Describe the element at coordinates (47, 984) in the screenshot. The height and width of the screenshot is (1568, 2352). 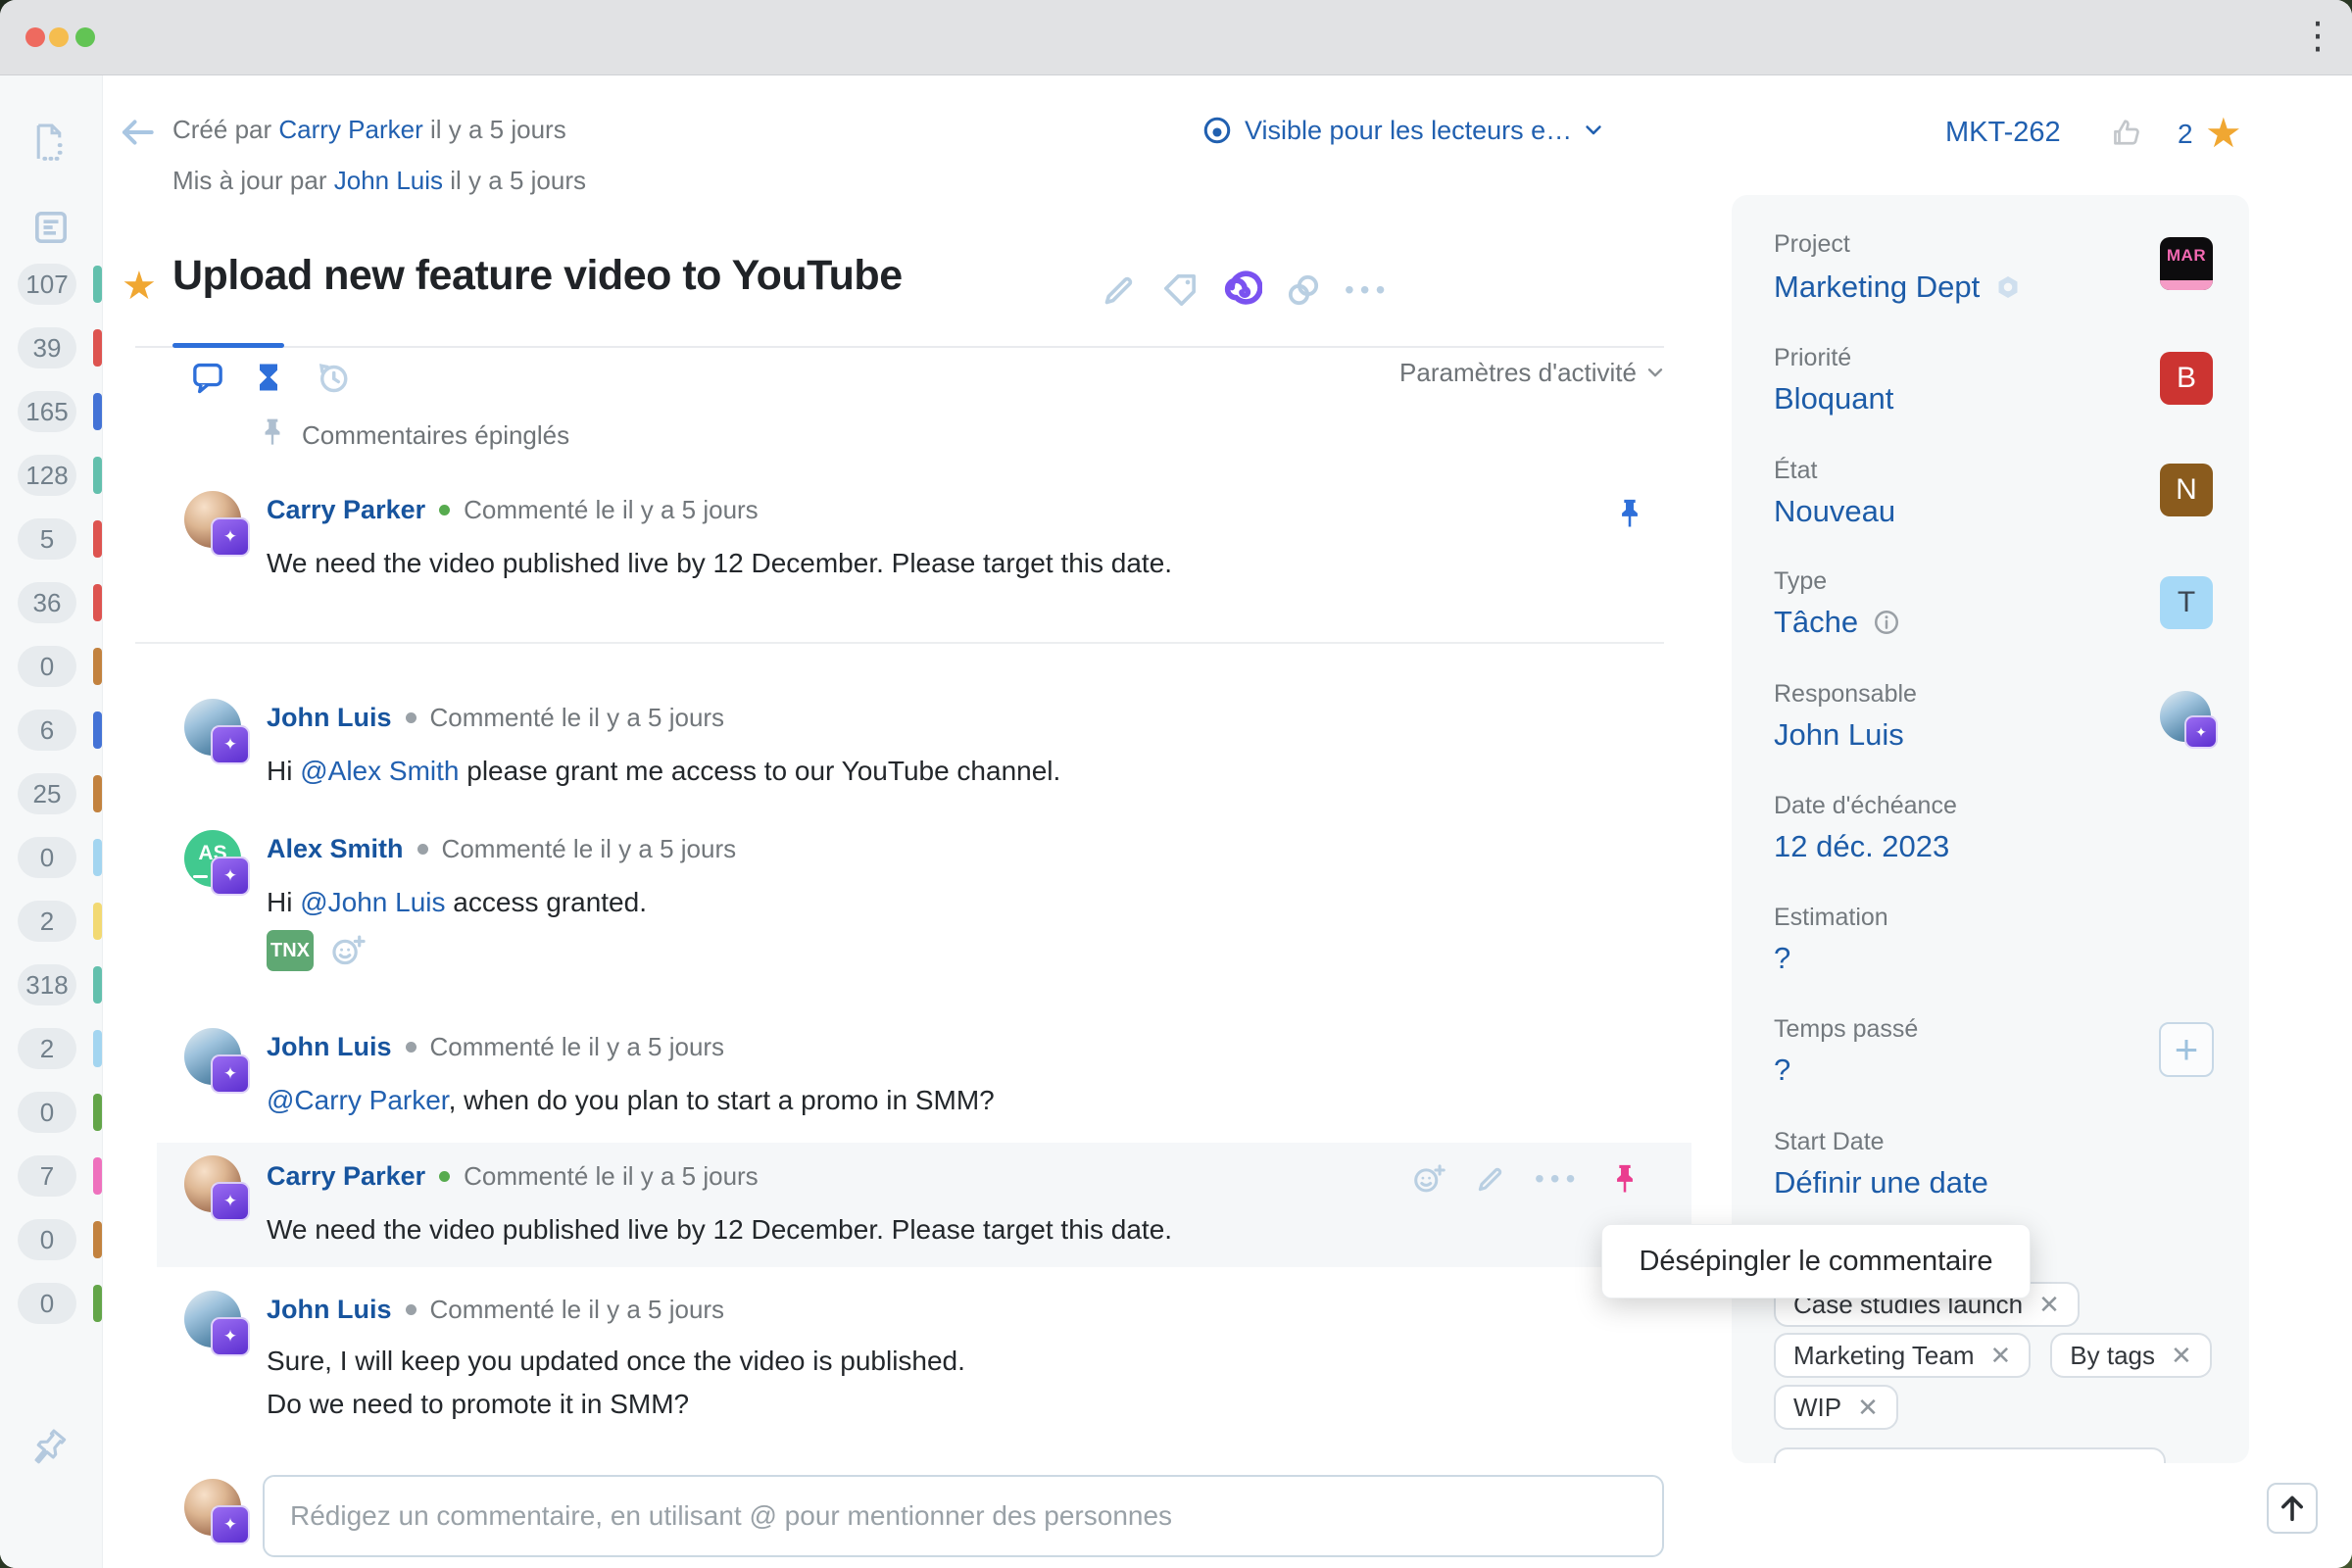
I see `rail-counter-value: 318` at that location.